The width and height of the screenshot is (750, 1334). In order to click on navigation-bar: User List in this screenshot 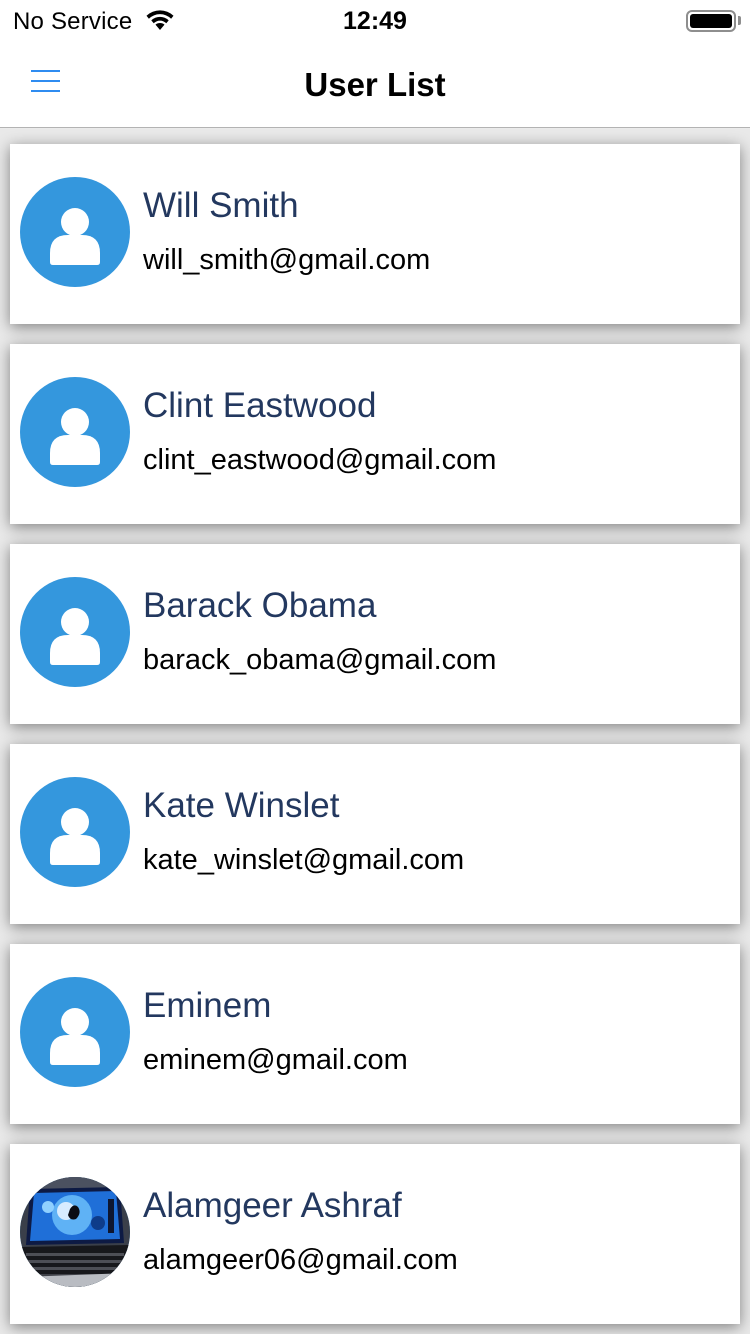, I will do `click(375, 85)`.